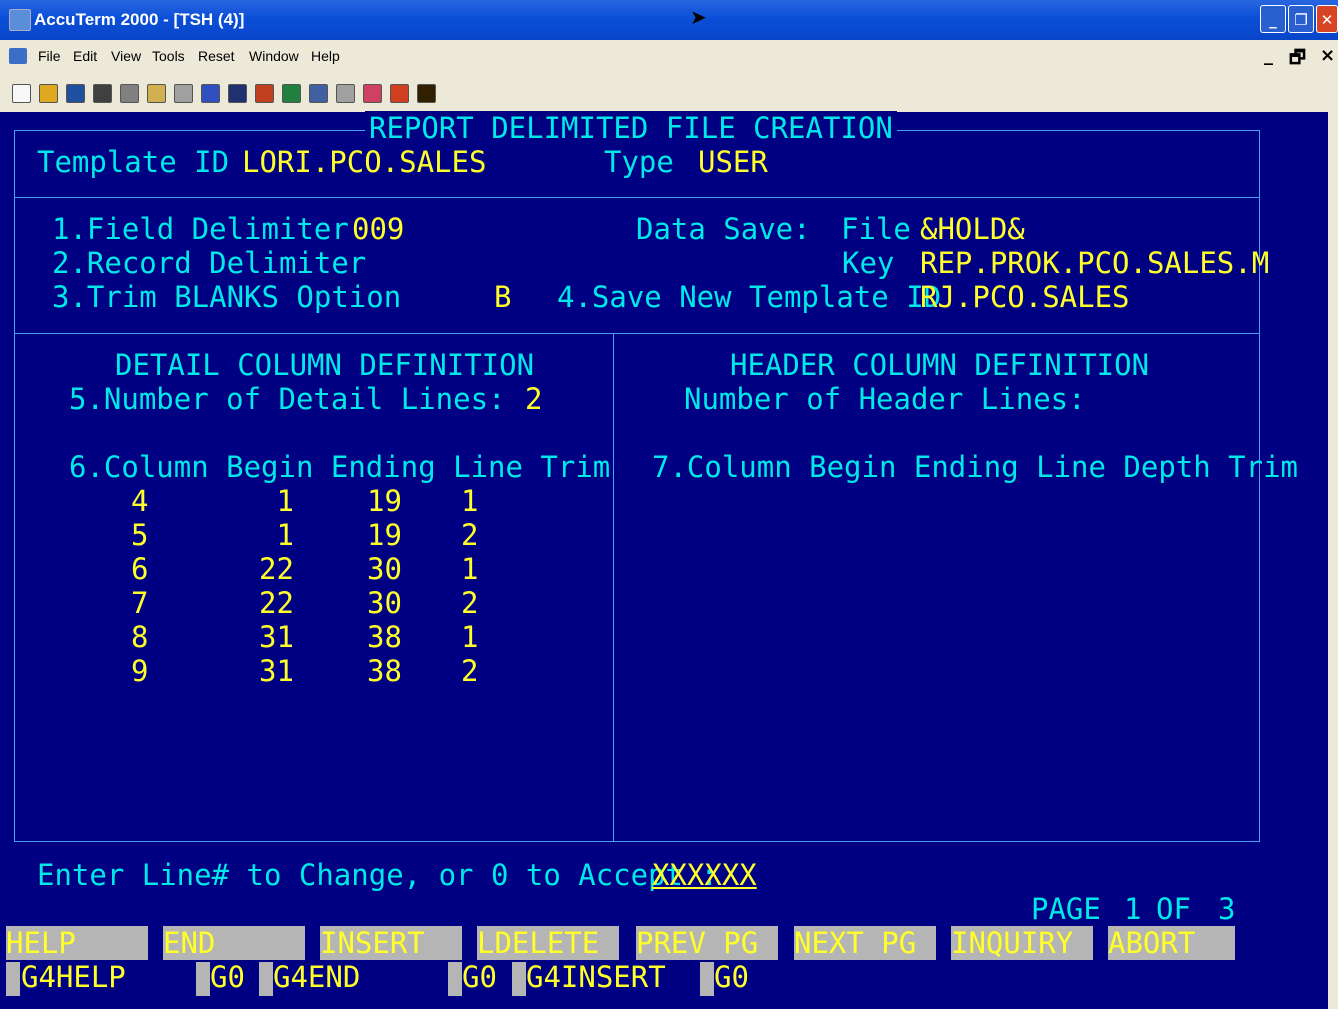  What do you see at coordinates (340, 467) in the screenshot?
I see `detail-column-headers: 6.Column Begin Ending Line Trim` at bounding box center [340, 467].